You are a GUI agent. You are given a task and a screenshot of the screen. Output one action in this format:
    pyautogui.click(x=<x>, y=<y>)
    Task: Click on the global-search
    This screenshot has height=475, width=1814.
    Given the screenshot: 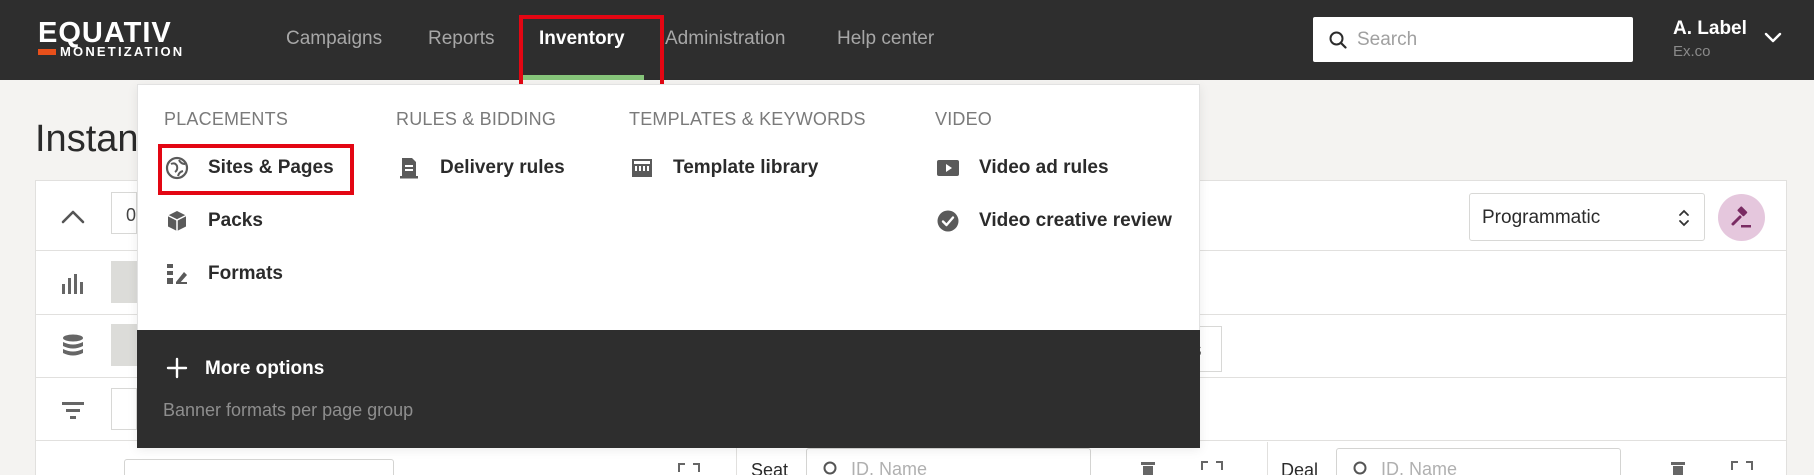 What is the action you would take?
    pyautogui.click(x=1473, y=39)
    